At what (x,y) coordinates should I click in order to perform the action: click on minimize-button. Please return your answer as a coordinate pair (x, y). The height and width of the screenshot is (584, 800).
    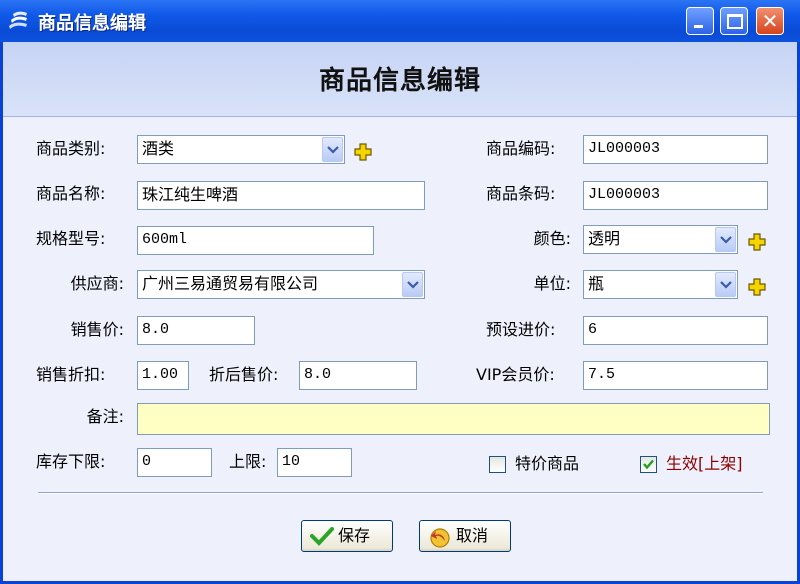
    Looking at the image, I should click on (700, 21).